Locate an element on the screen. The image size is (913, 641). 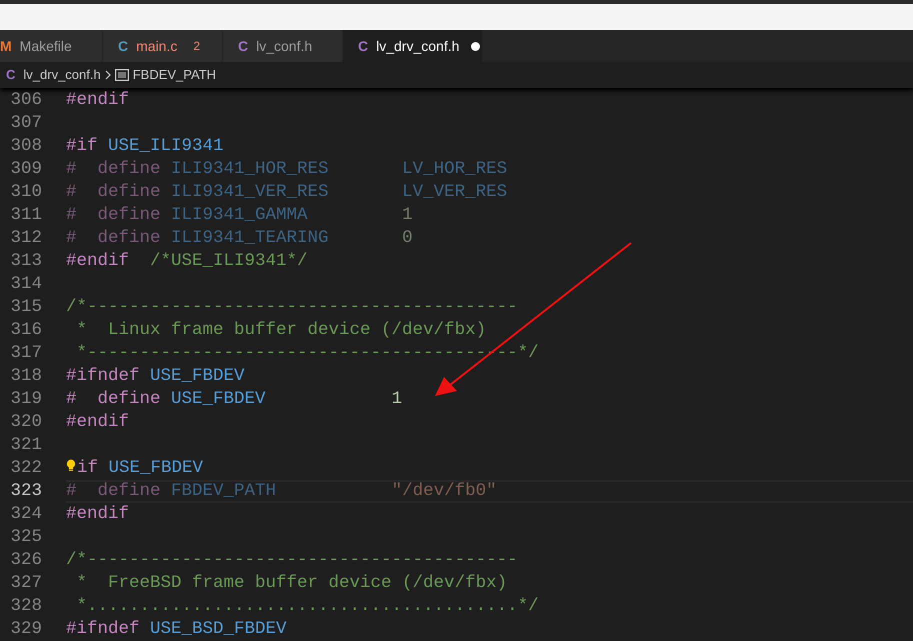
line-number: 306 is located at coordinates (25, 100).